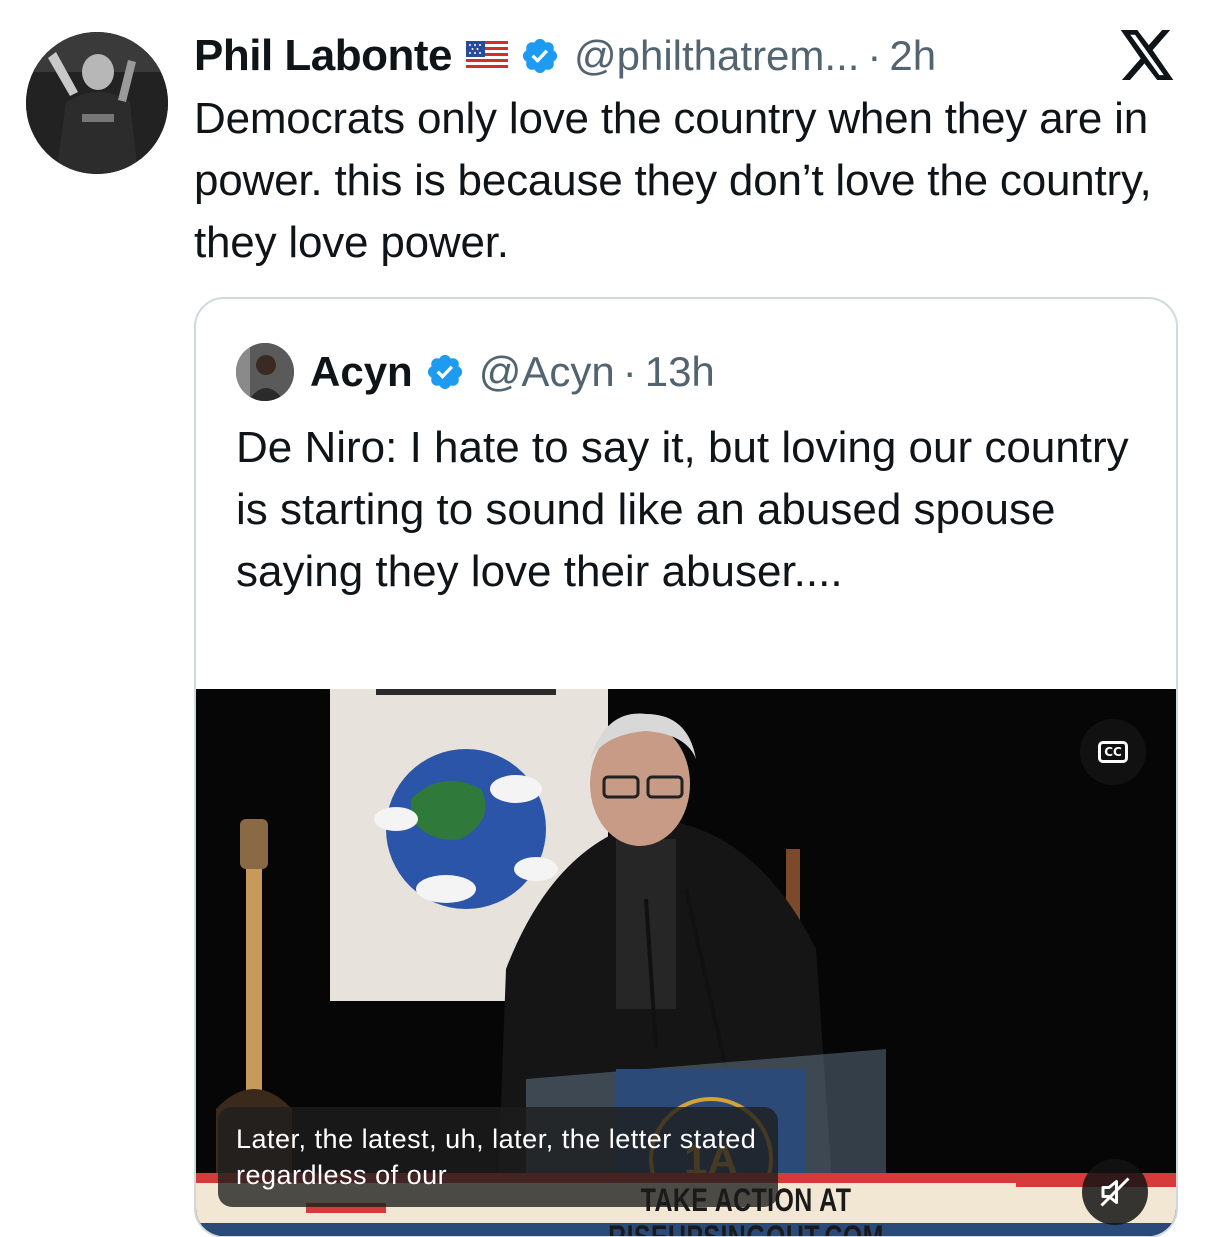 The width and height of the screenshot is (1206, 1237). I want to click on us-flag-icon, so click(487, 56).